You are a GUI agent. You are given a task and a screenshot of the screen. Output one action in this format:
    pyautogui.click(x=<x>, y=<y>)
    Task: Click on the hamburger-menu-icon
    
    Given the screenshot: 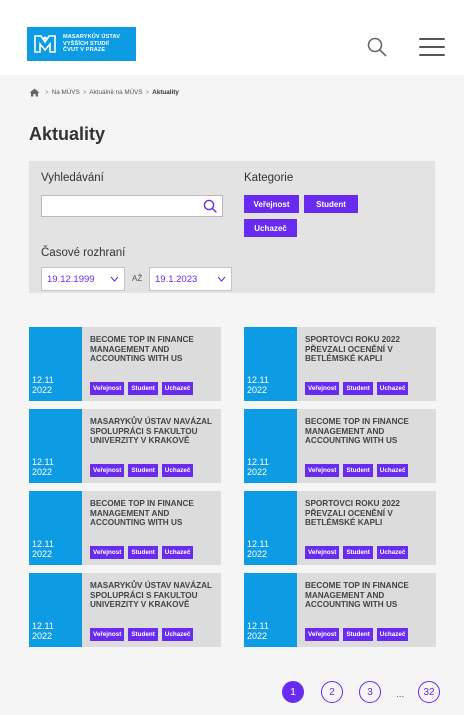 What is the action you would take?
    pyautogui.click(x=432, y=47)
    